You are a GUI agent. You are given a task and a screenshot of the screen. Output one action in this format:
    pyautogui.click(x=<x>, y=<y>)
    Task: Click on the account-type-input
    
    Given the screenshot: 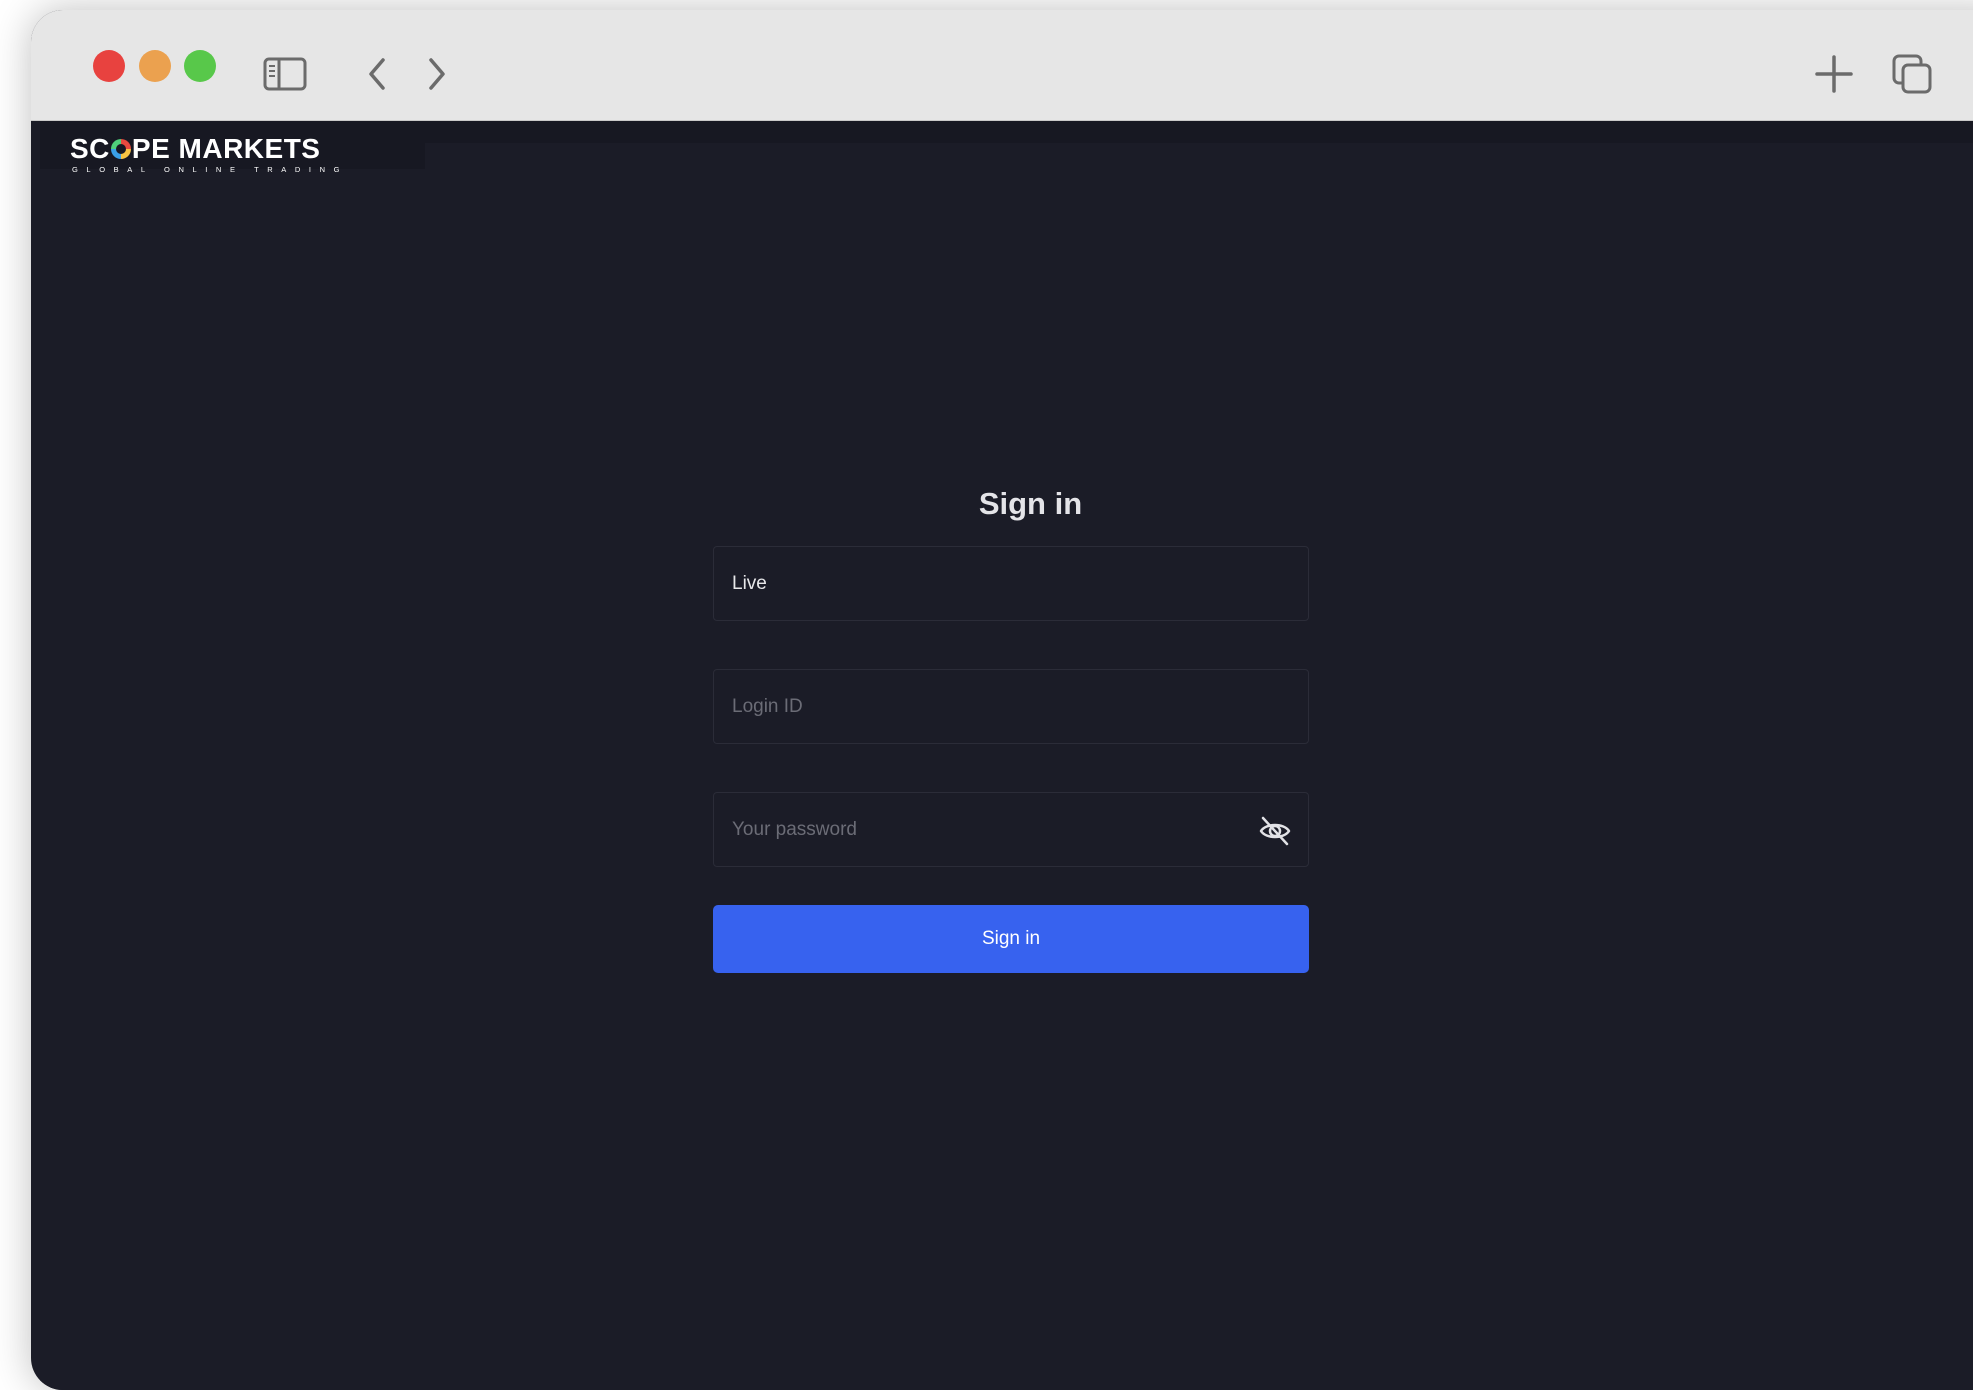 What is the action you would take?
    pyautogui.click(x=1011, y=583)
    